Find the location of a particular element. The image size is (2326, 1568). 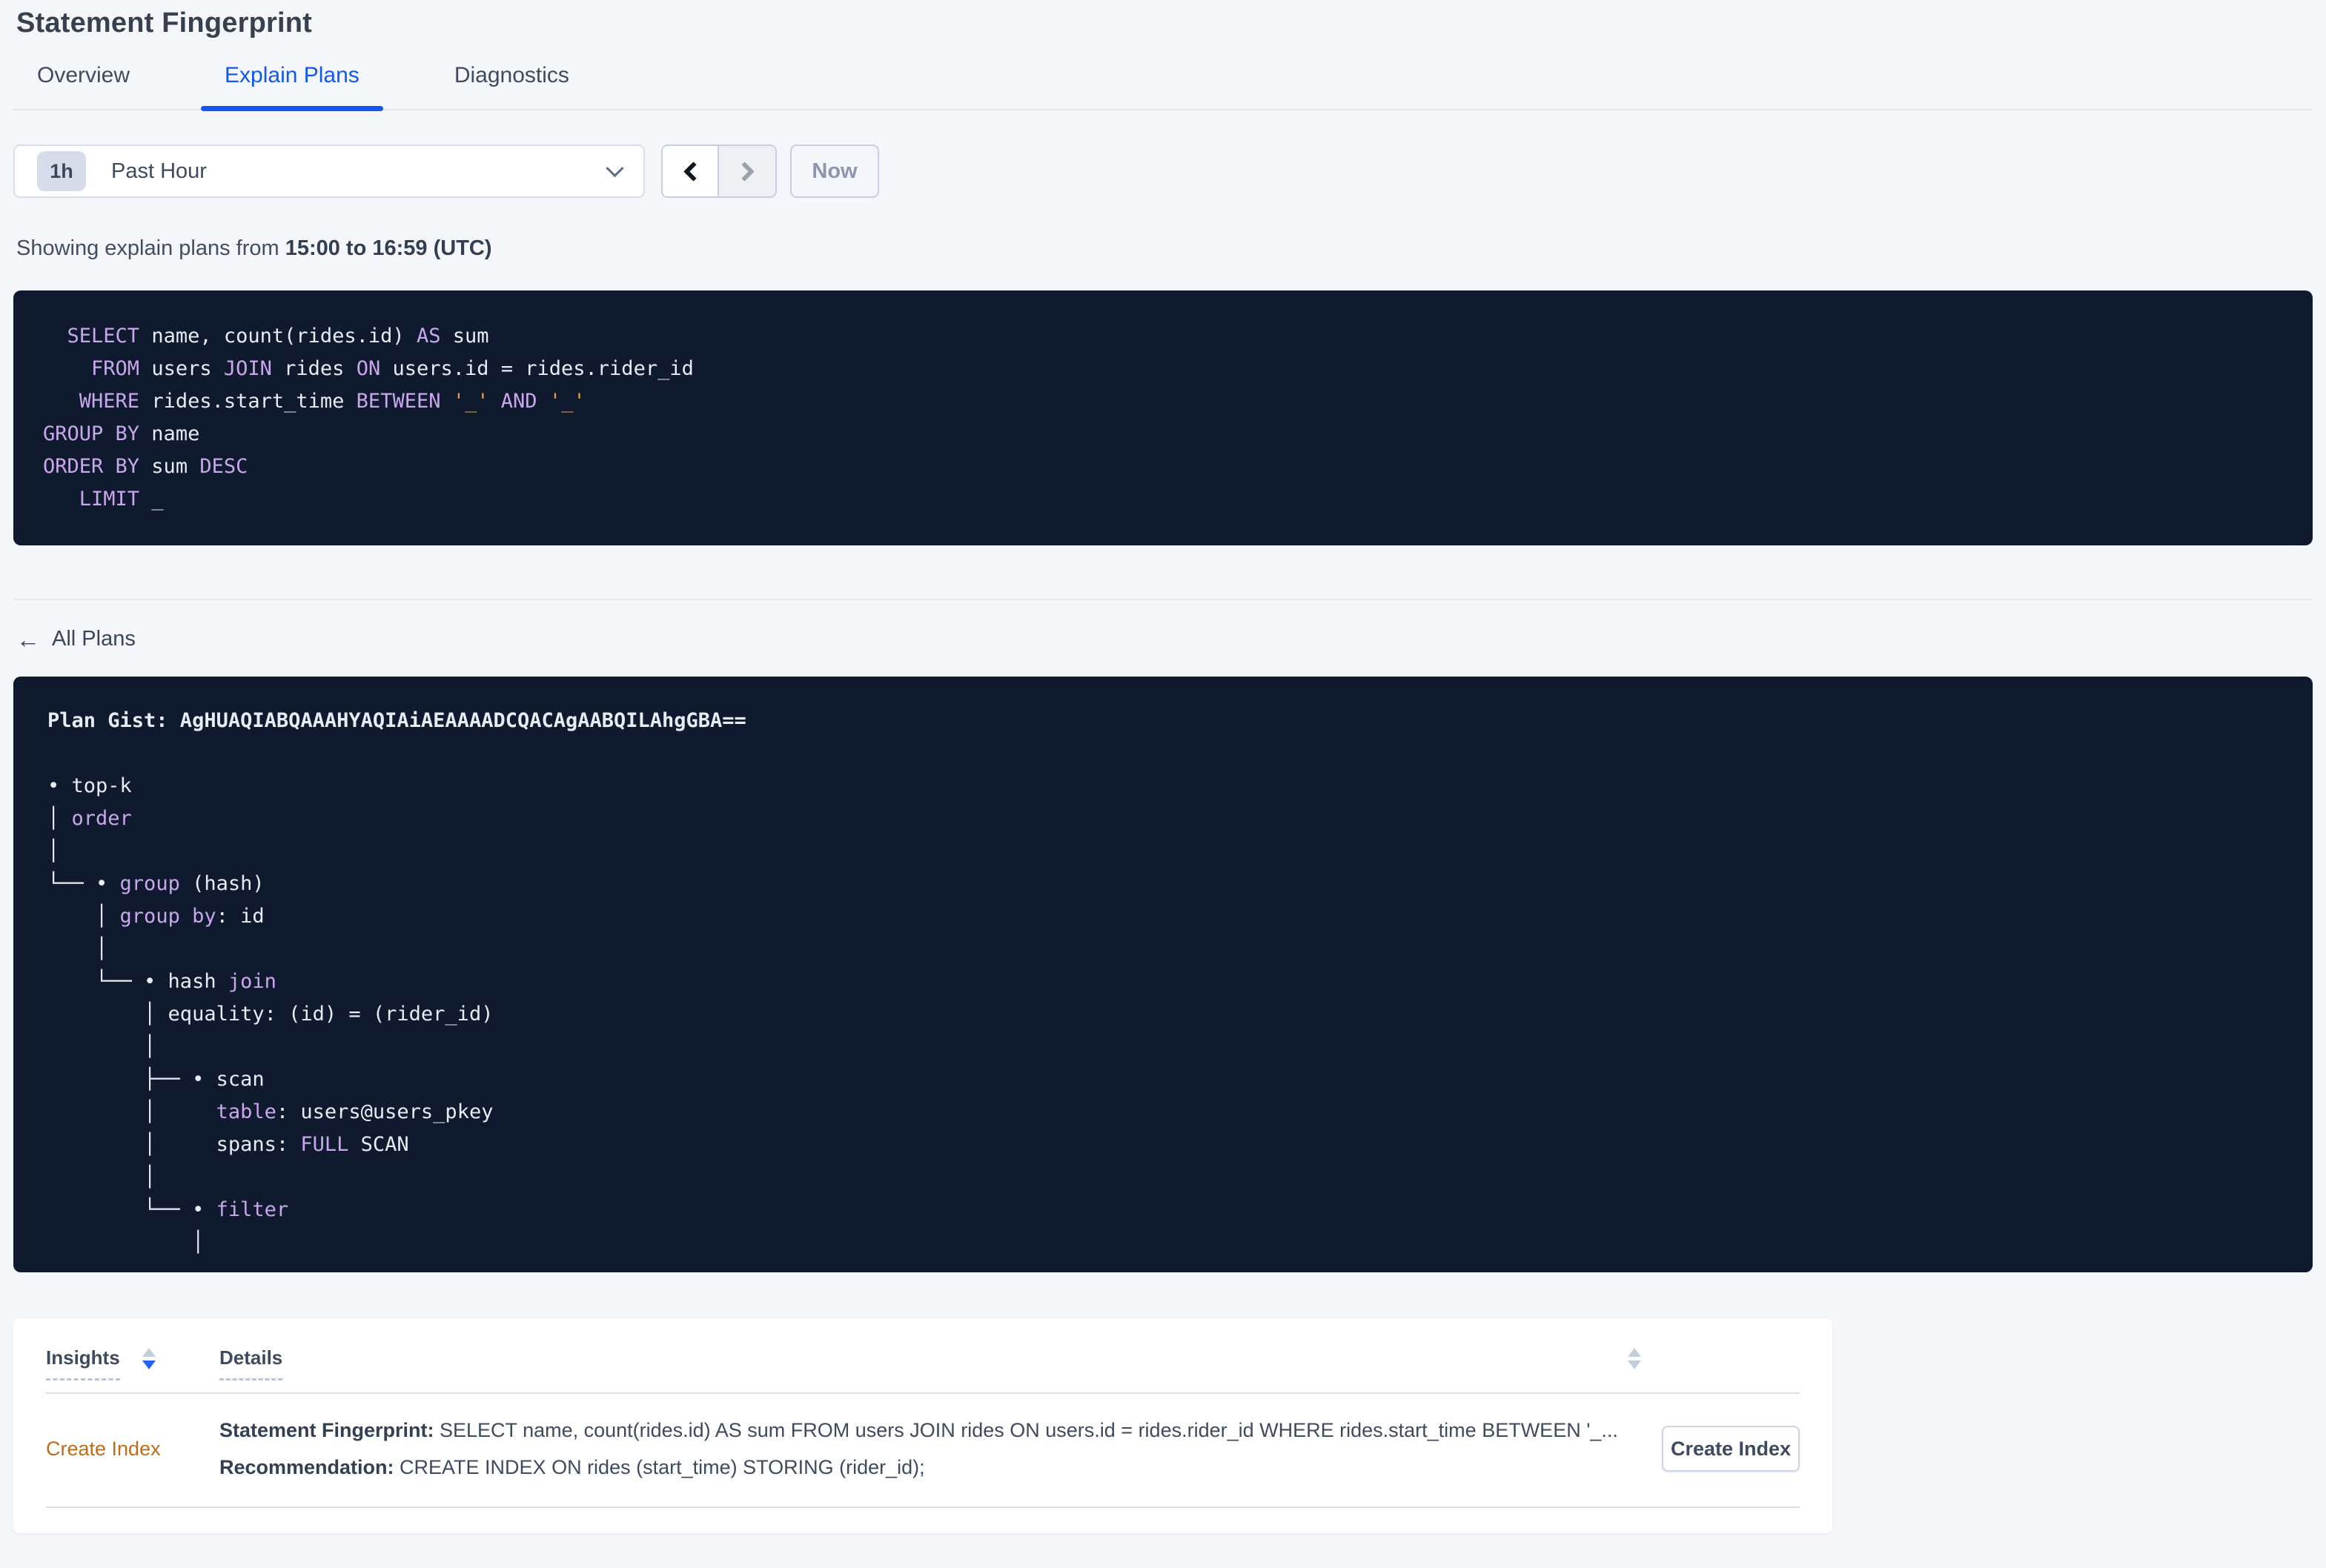

chevron-down-icon is located at coordinates (615, 168).